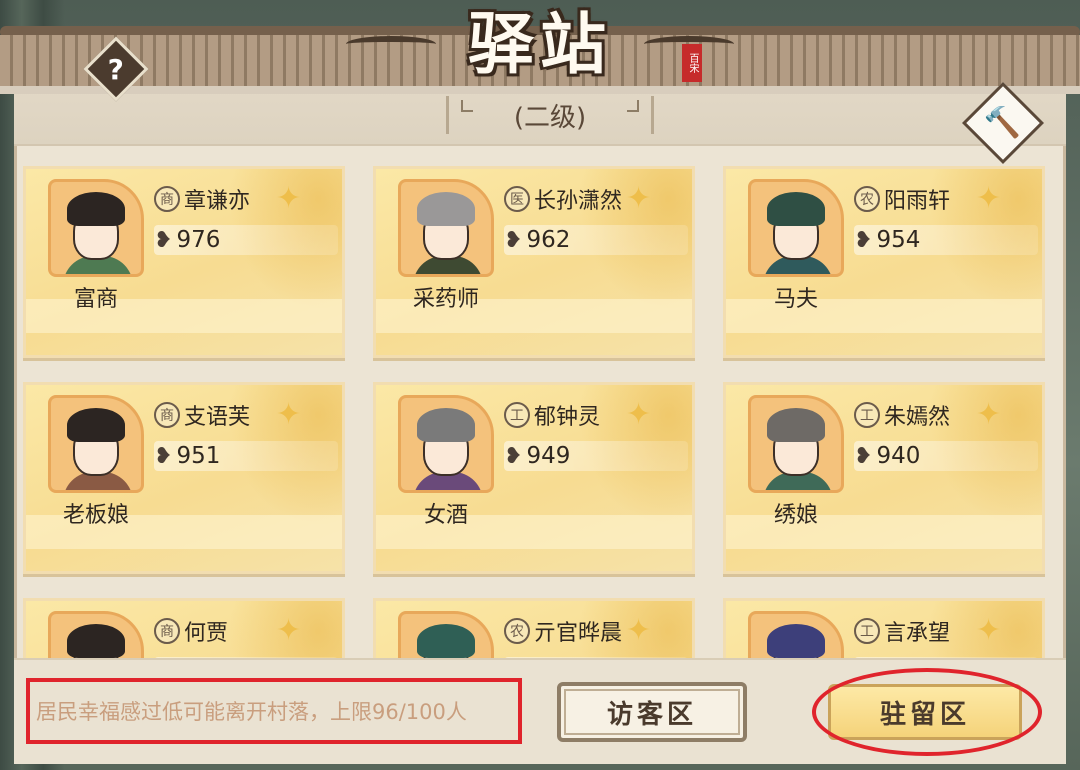 The height and width of the screenshot is (770, 1080). I want to click on resident-name-row: 农 亓官晔晨, so click(563, 631).